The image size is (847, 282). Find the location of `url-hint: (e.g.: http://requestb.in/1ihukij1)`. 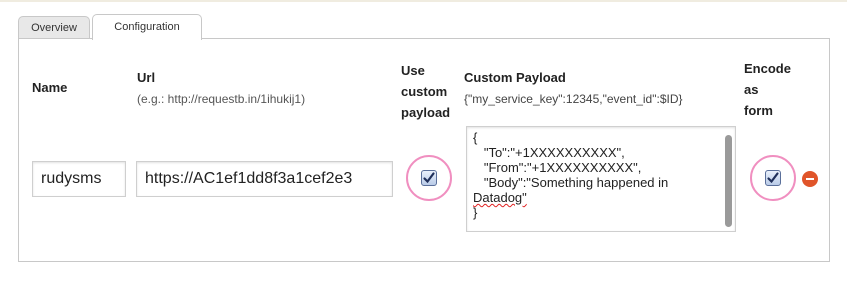

url-hint: (e.g.: http://requestb.in/1ihukij1) is located at coordinates (221, 99).